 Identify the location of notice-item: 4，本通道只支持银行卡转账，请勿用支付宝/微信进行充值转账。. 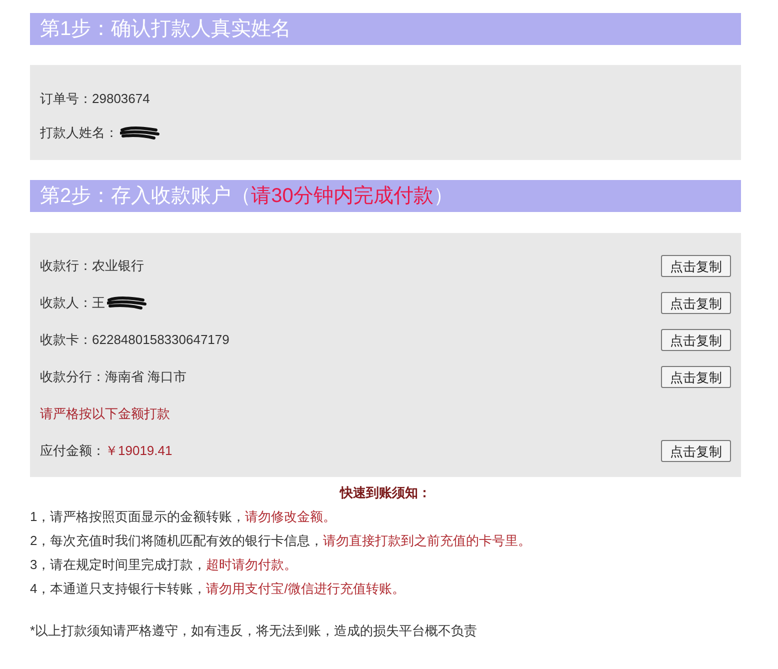
(218, 589).